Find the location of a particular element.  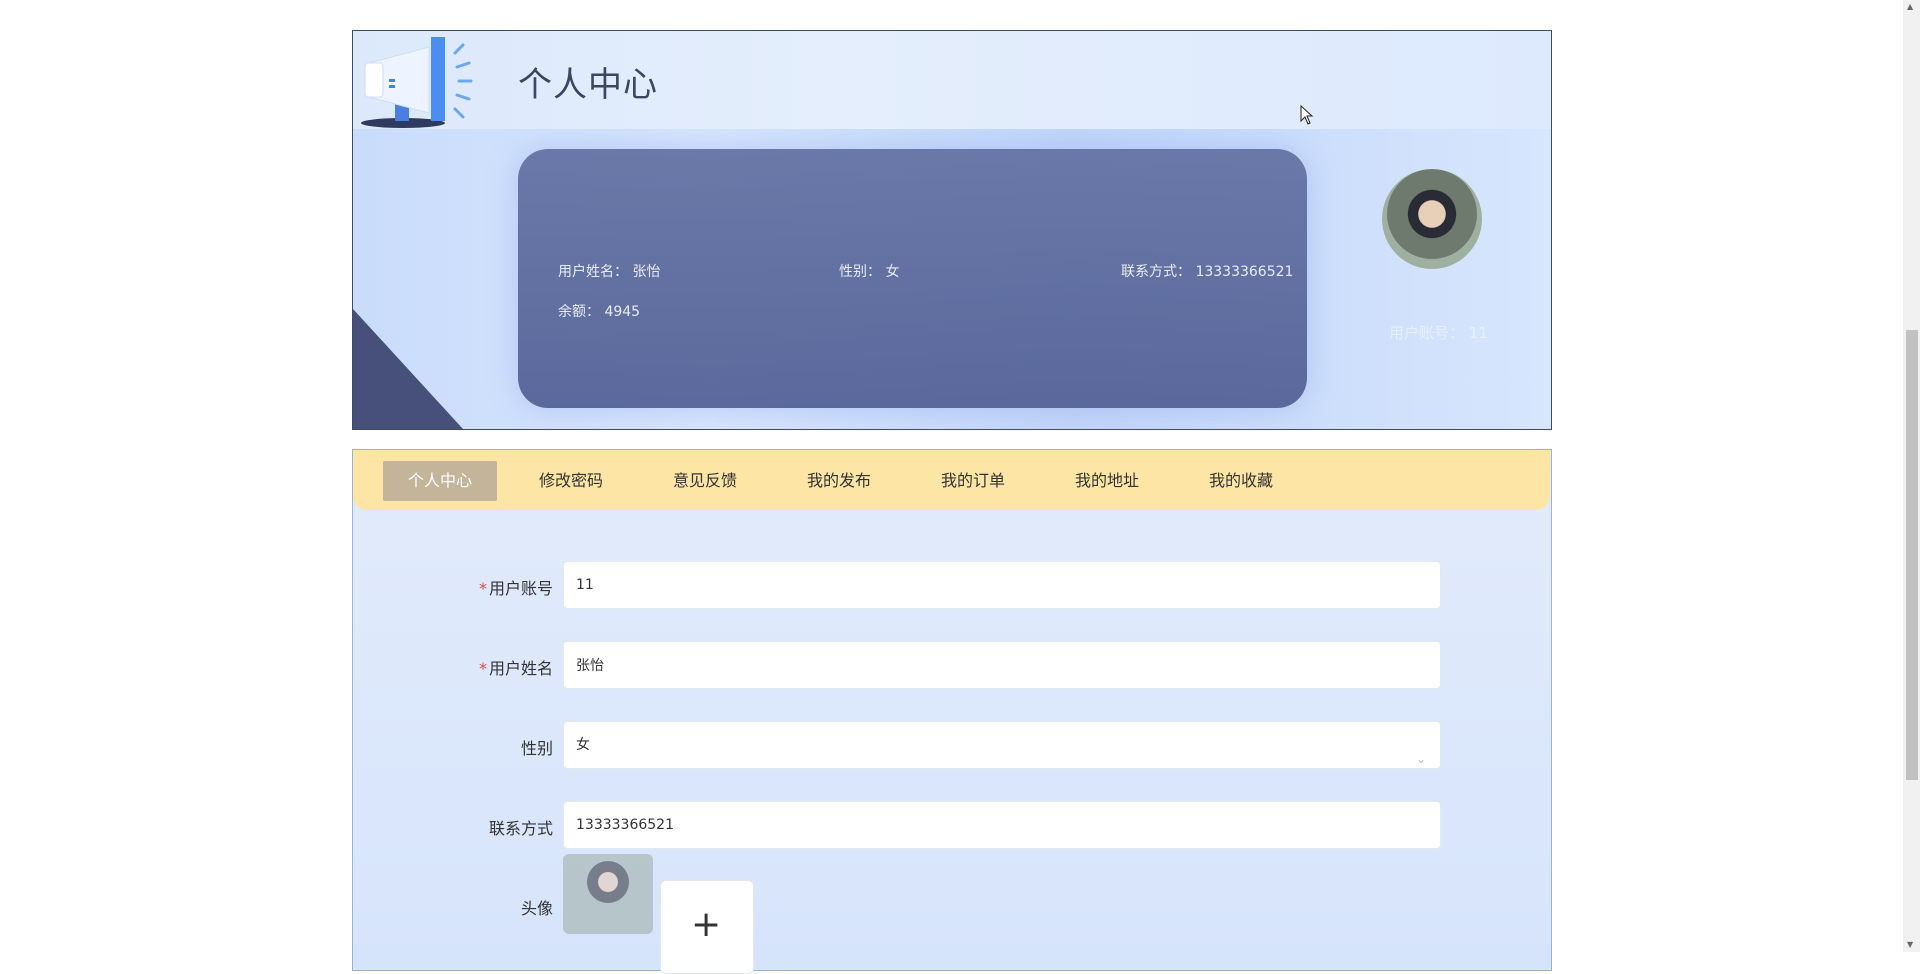

avatar-preview is located at coordinates (608, 894).